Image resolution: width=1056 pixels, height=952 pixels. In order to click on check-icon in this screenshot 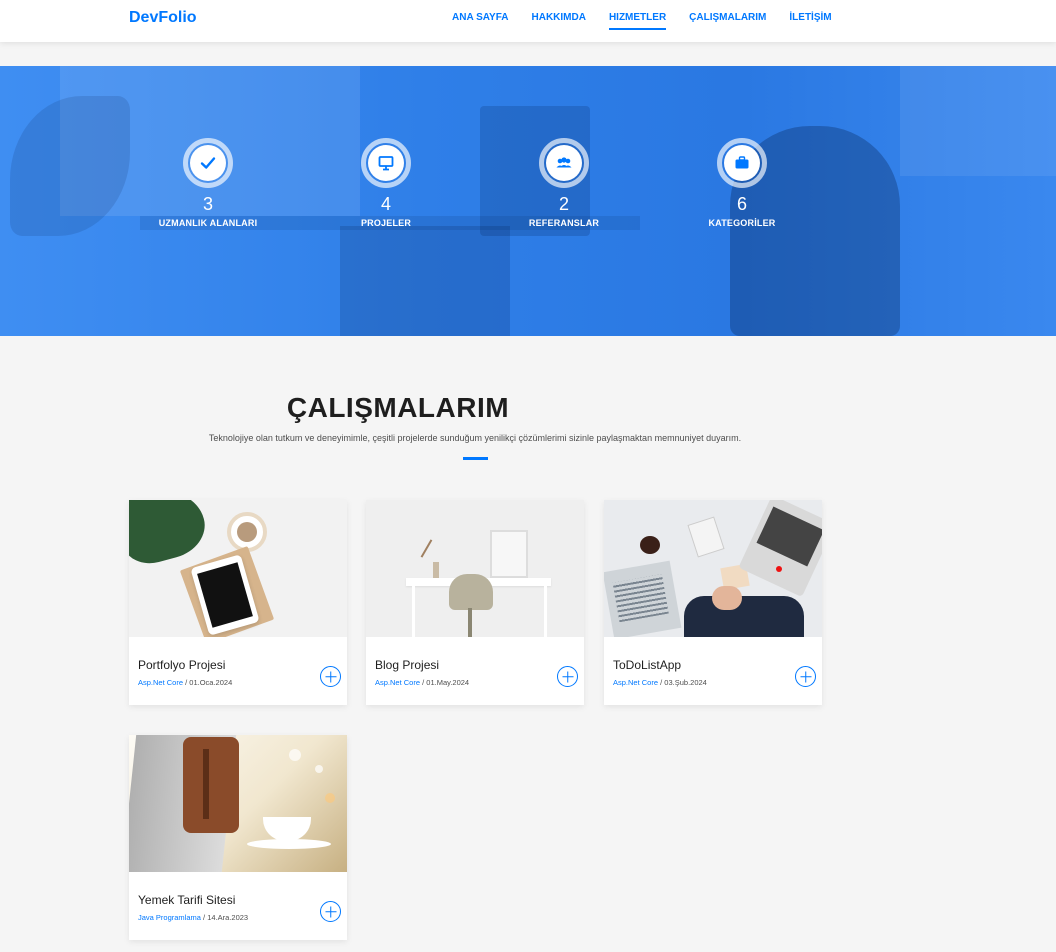, I will do `click(208, 163)`.